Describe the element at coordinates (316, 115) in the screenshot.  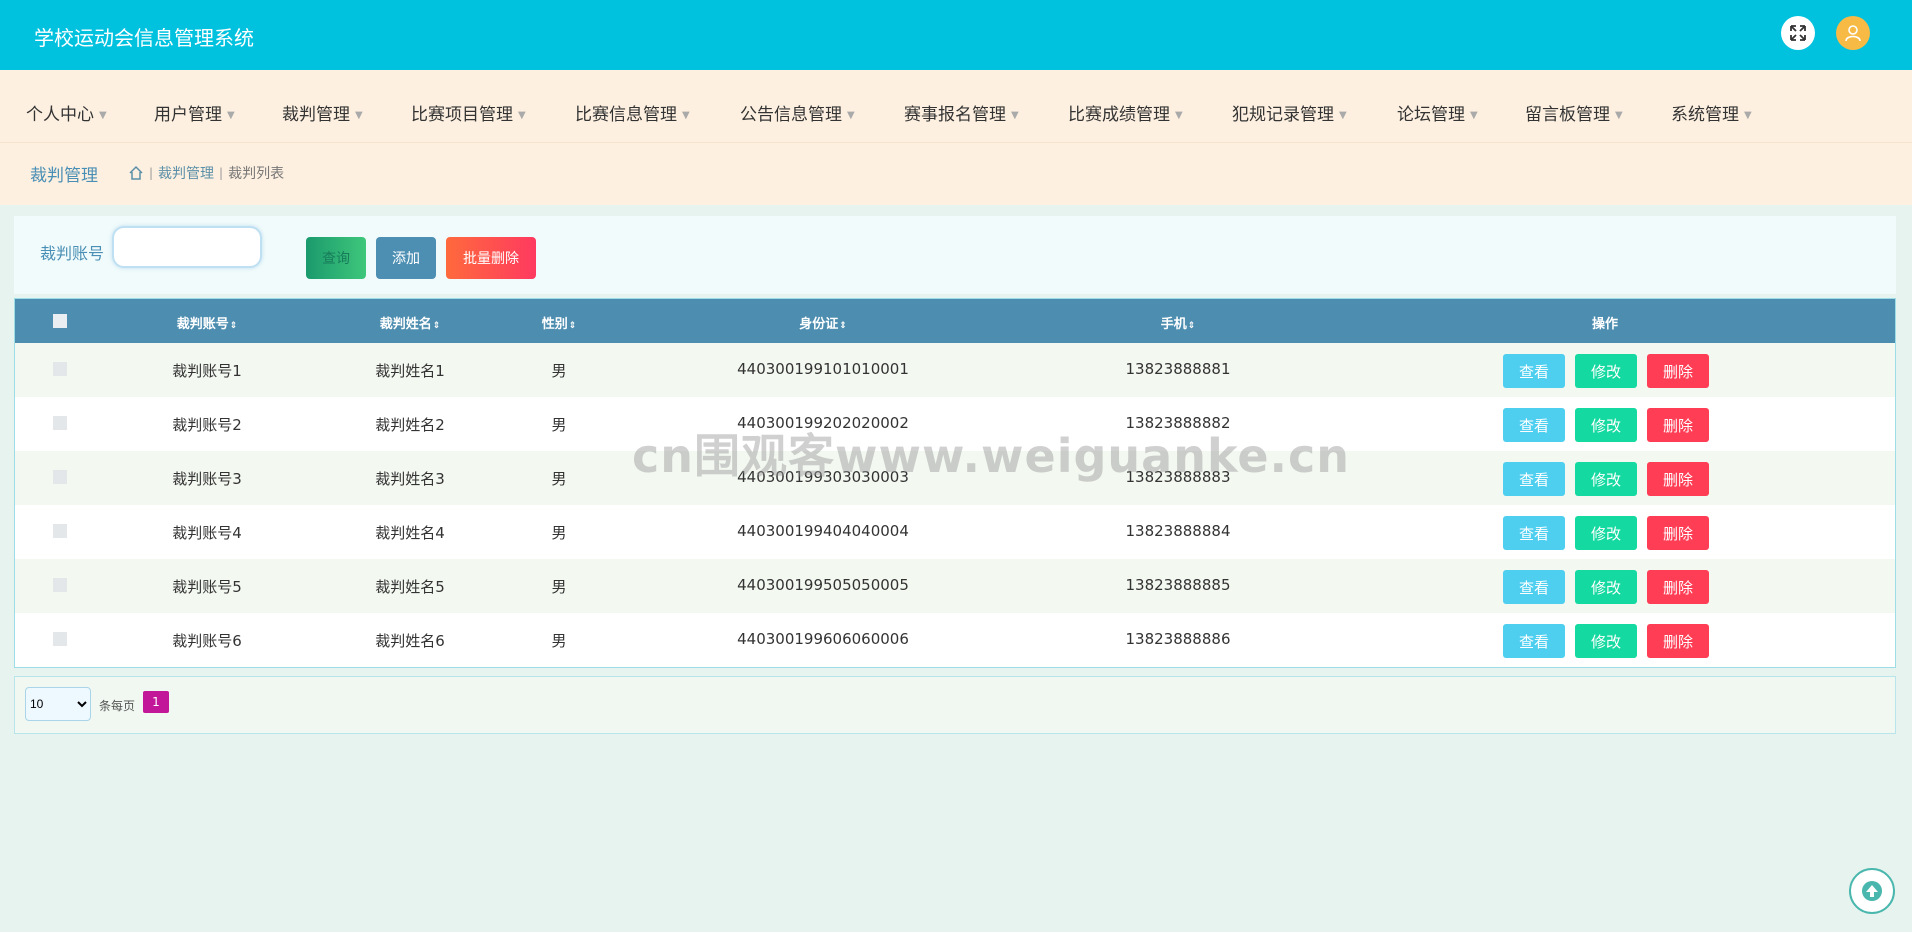
I see `nav-item-label: 裁判管理` at that location.